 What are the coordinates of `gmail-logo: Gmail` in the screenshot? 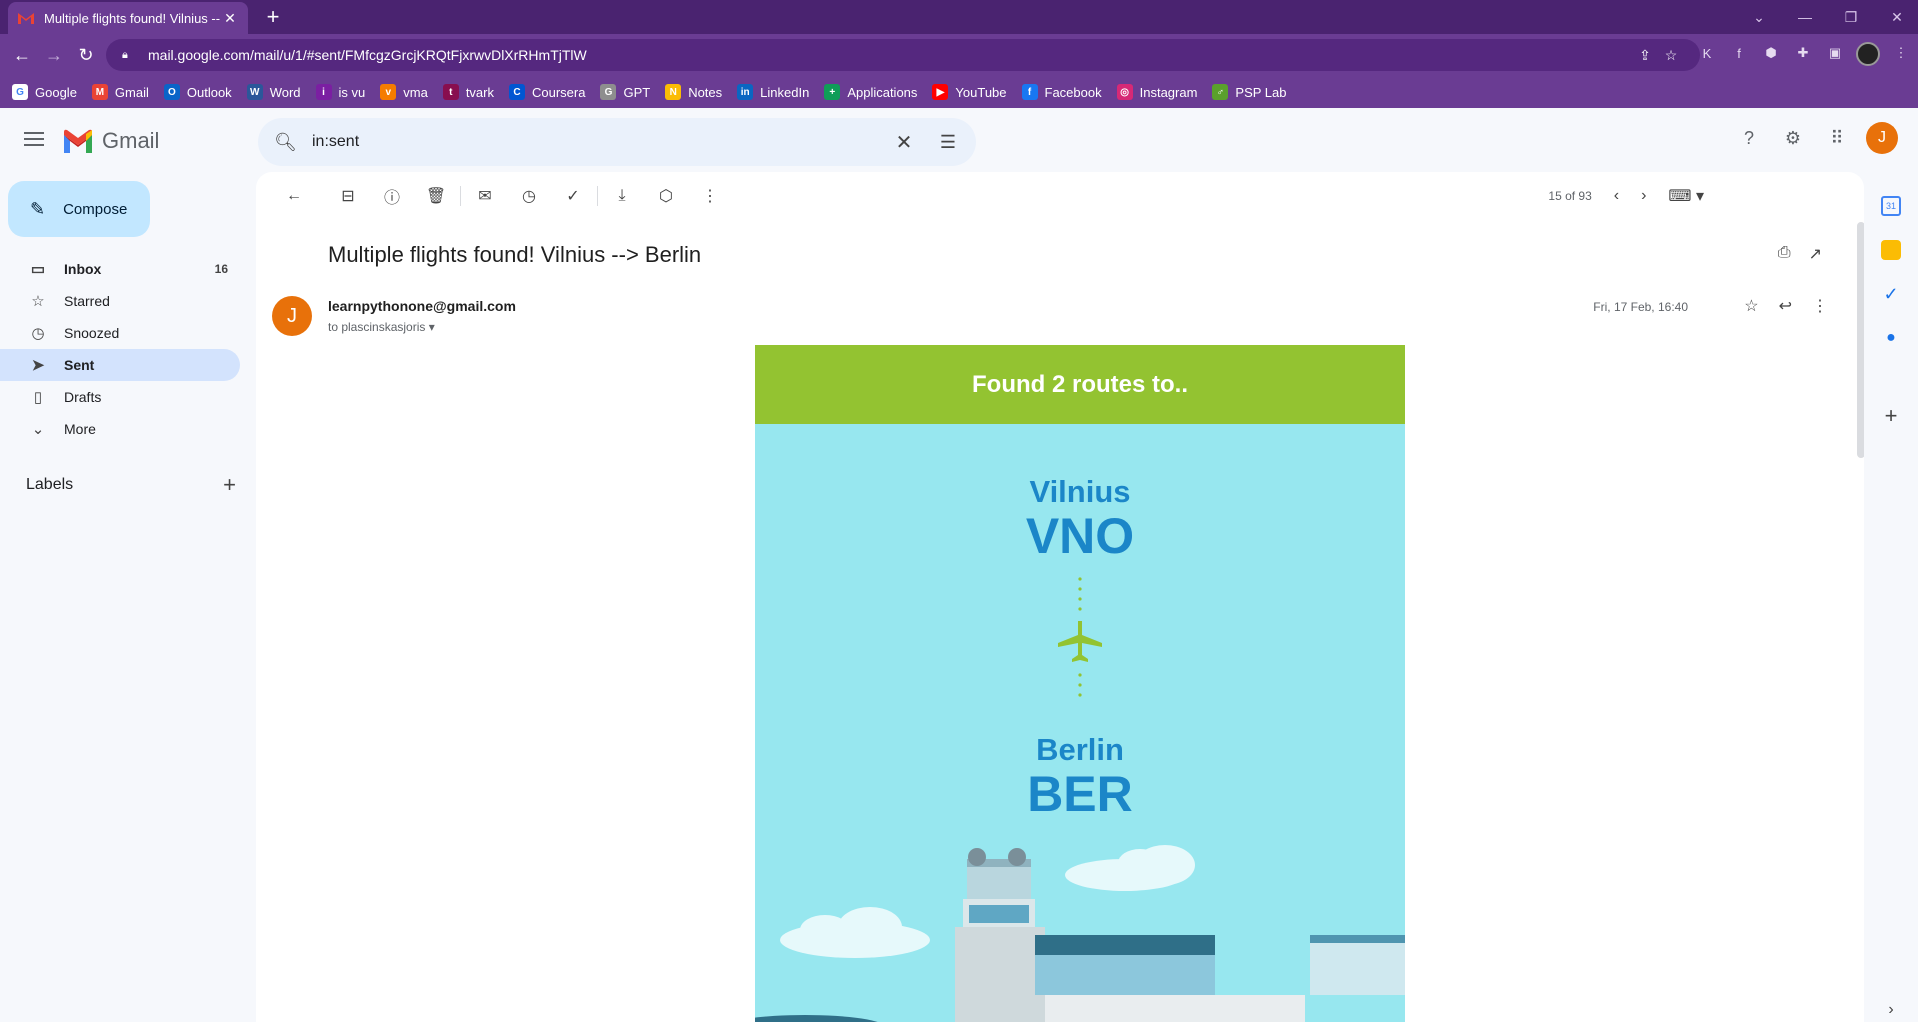 It's located at (110, 141).